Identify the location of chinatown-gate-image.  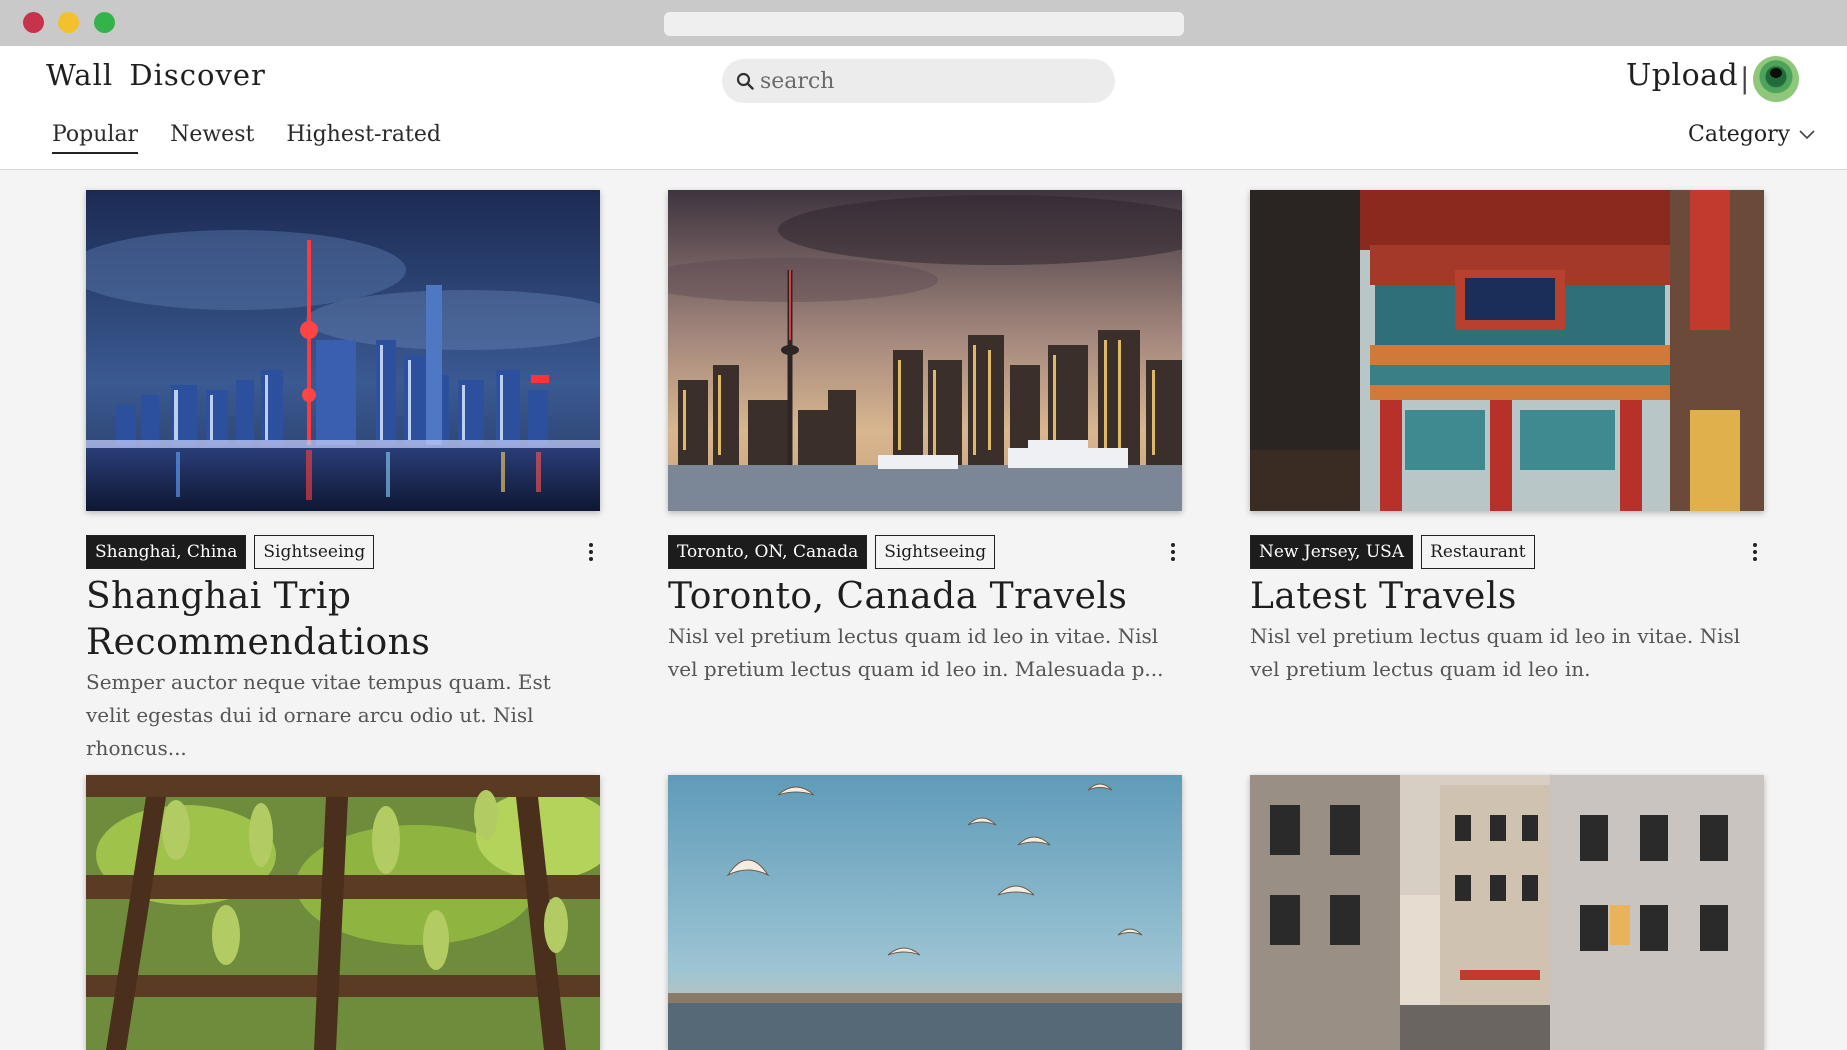
(1507, 350).